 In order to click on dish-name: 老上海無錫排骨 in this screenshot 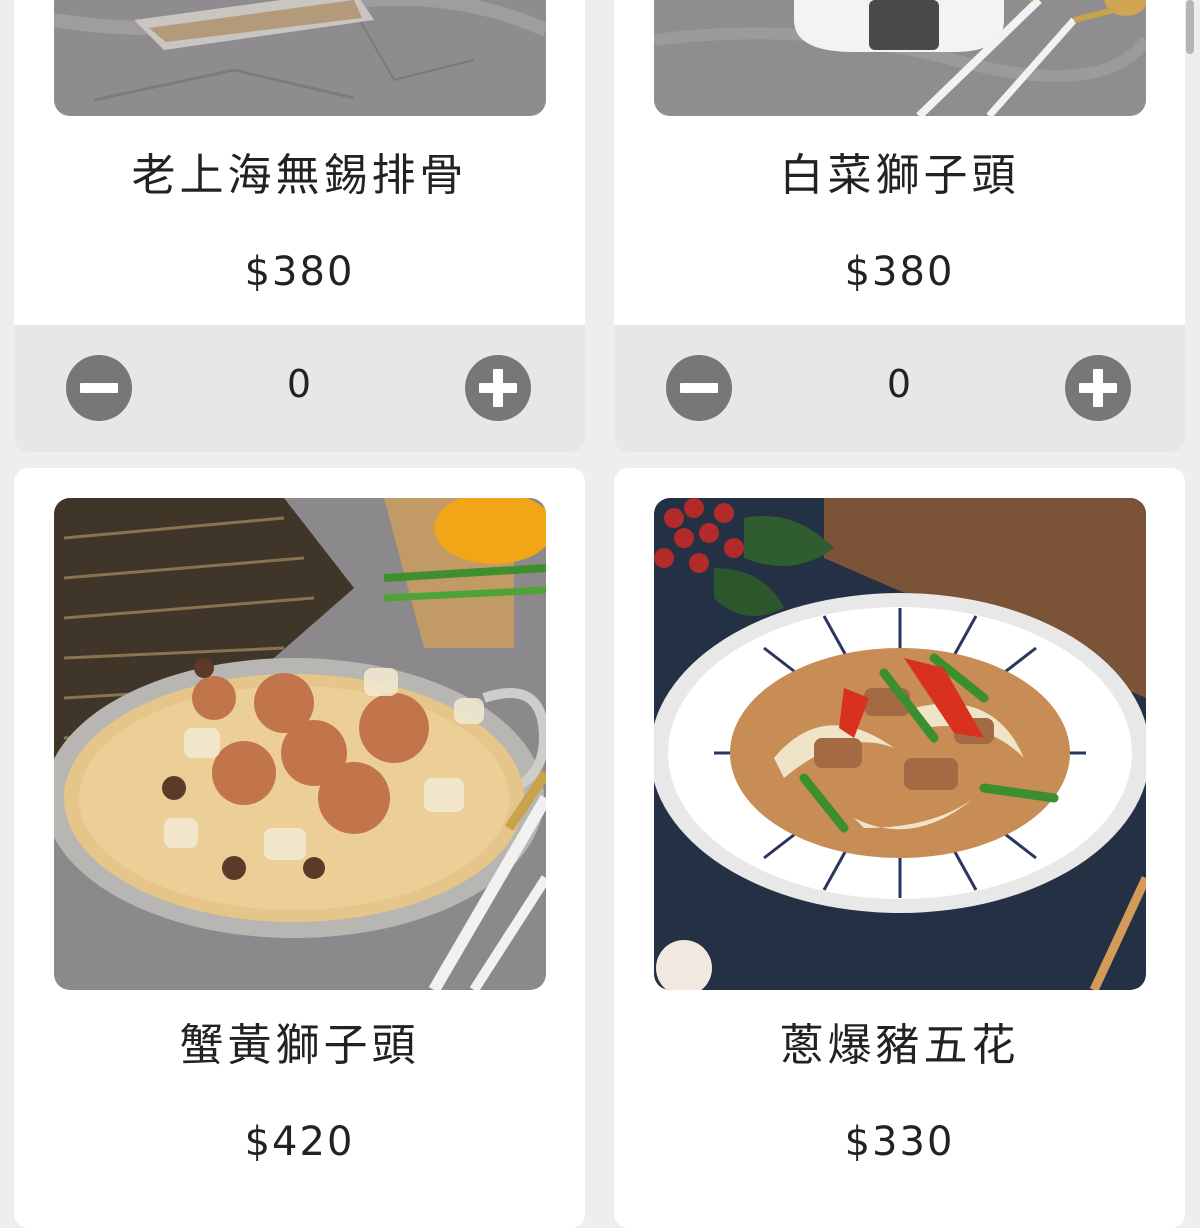, I will do `click(299, 175)`.